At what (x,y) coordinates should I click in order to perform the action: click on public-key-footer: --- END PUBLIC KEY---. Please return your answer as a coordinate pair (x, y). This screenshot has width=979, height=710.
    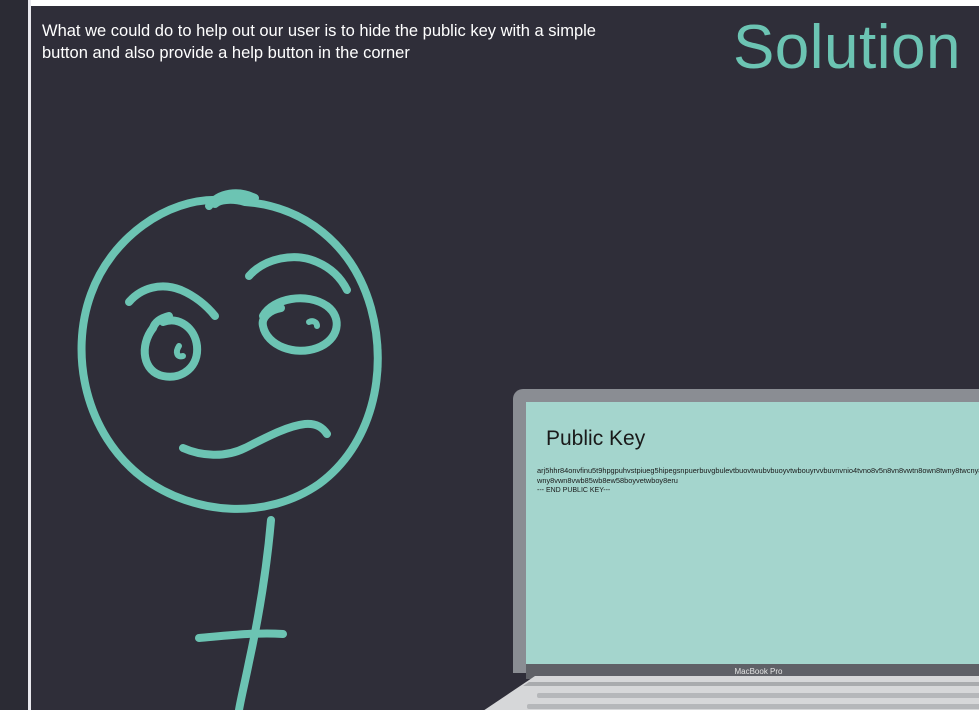
    Looking at the image, I should click on (574, 490).